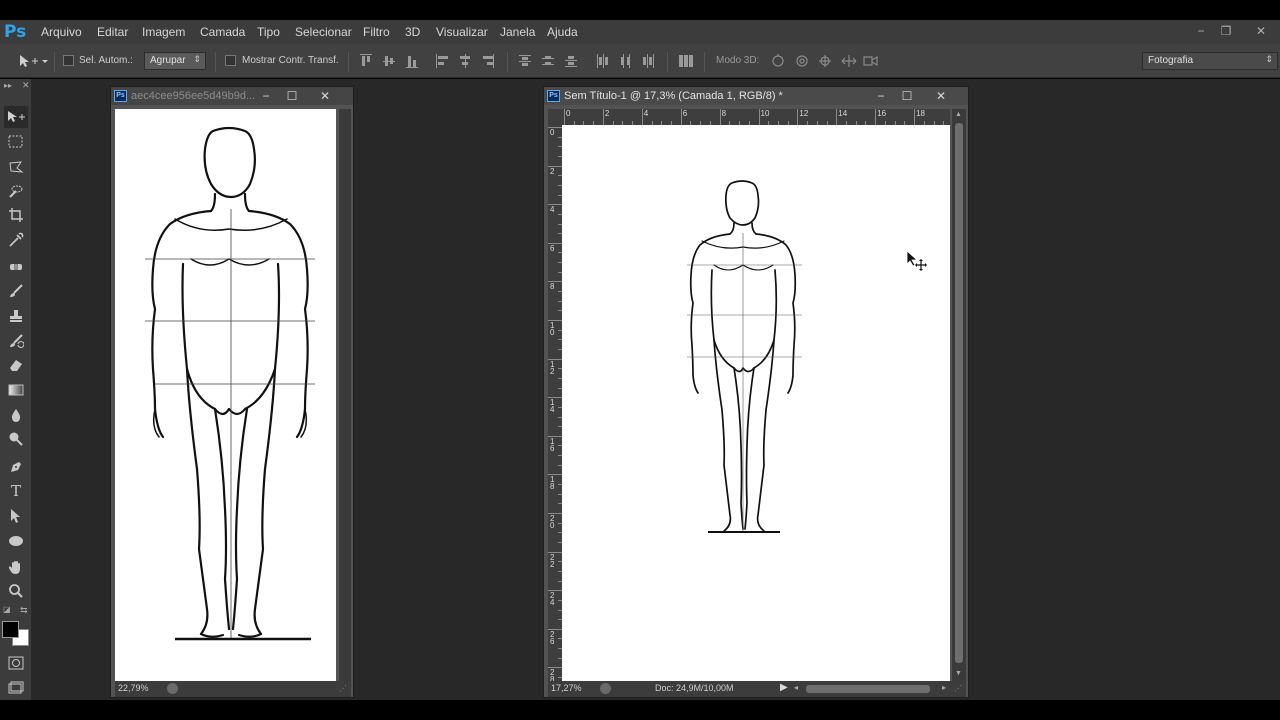 The height and width of the screenshot is (720, 1280). I want to click on crop-tool-icon, so click(16, 215).